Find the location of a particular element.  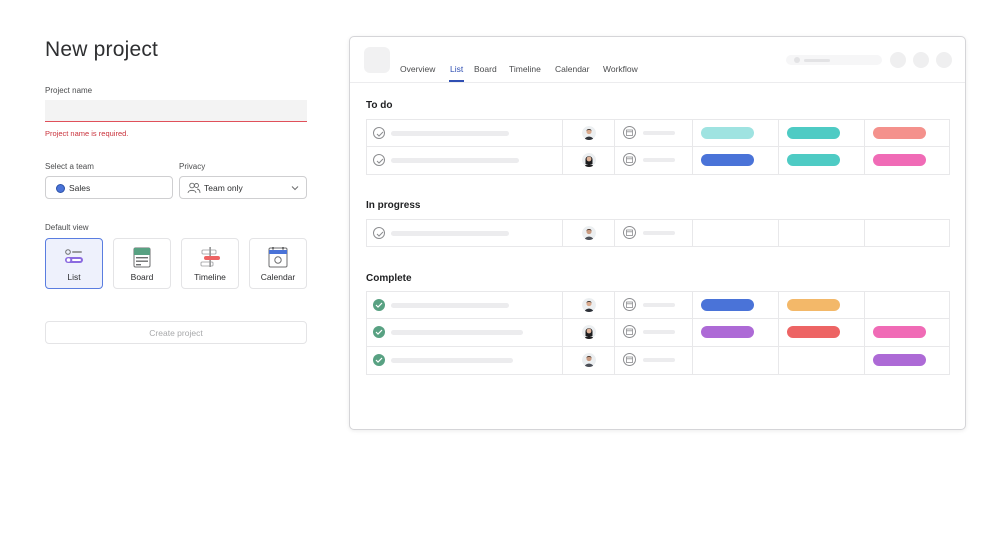

view-option-timeline: Timeline is located at coordinates (210, 263).